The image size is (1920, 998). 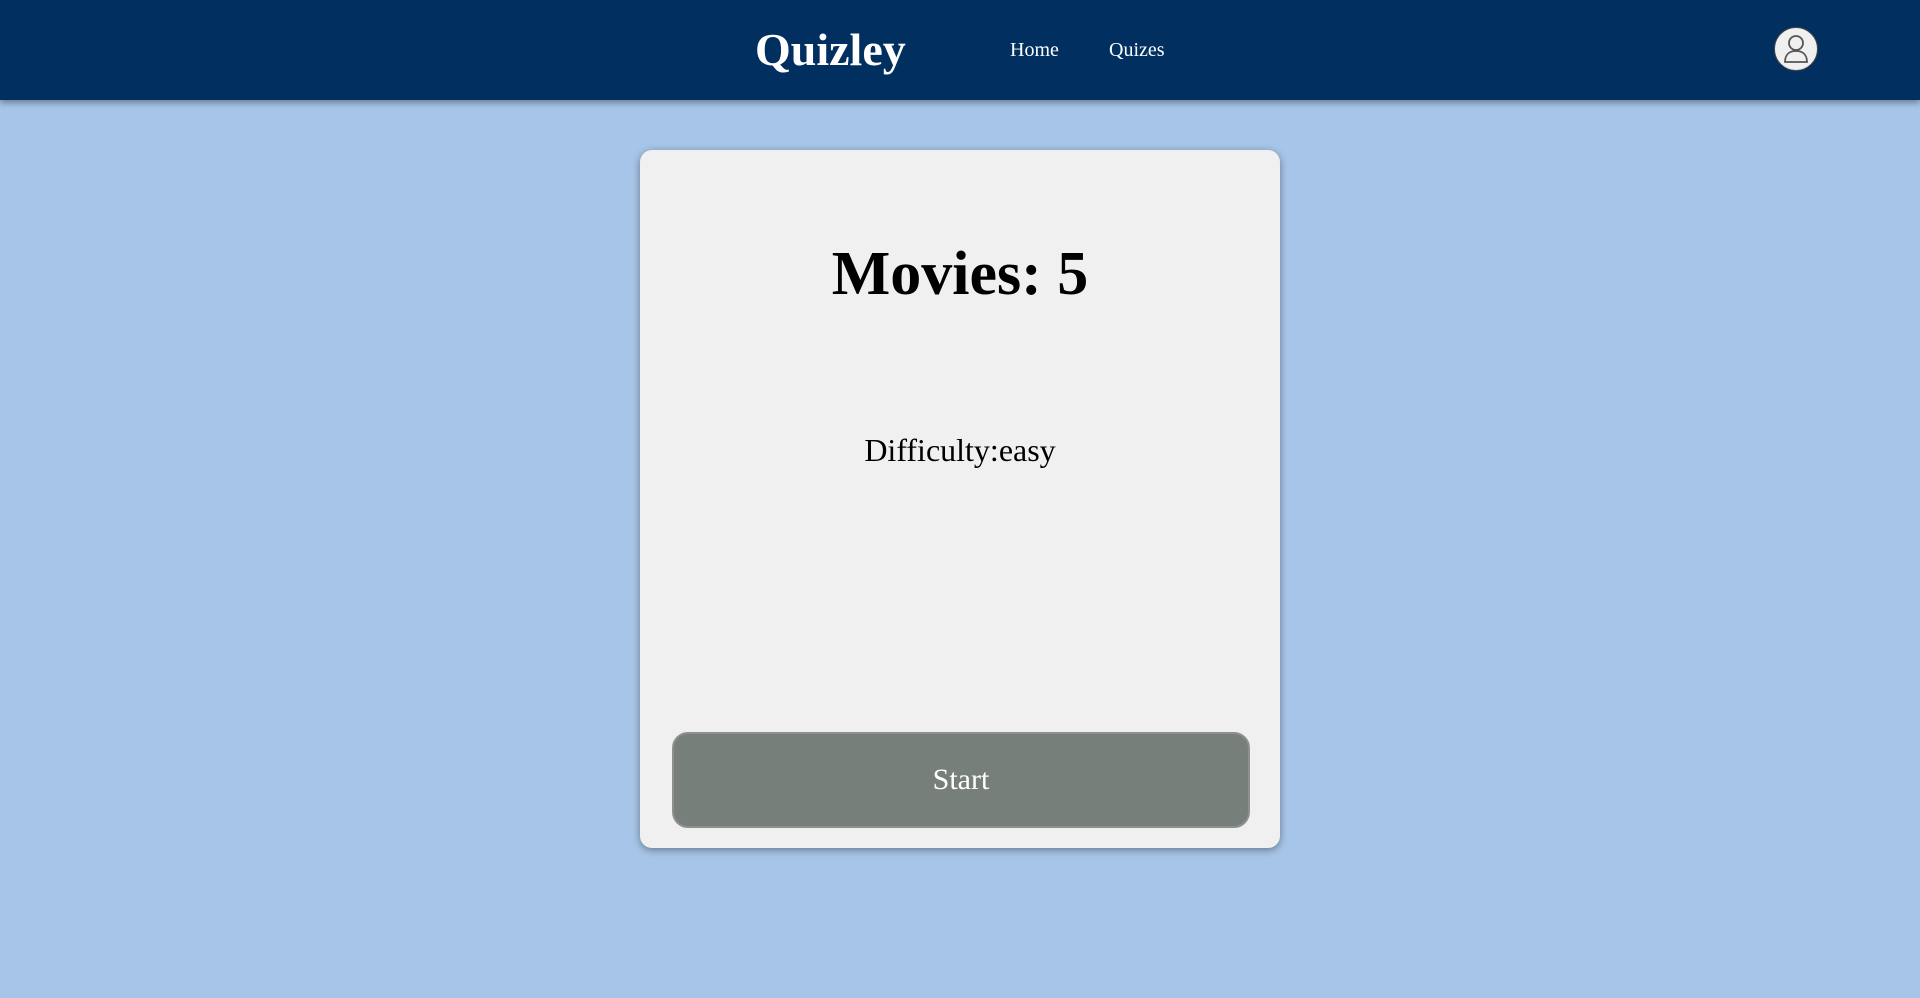 What do you see at coordinates (961, 780) in the screenshot?
I see `start-quiz-button: Start` at bounding box center [961, 780].